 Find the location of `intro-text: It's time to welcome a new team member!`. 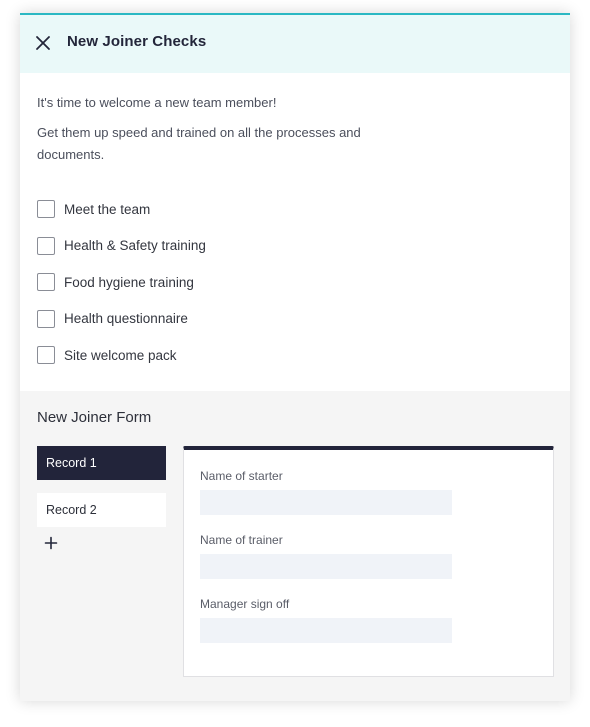

intro-text: It's time to welcome a new team member! is located at coordinates (157, 102).